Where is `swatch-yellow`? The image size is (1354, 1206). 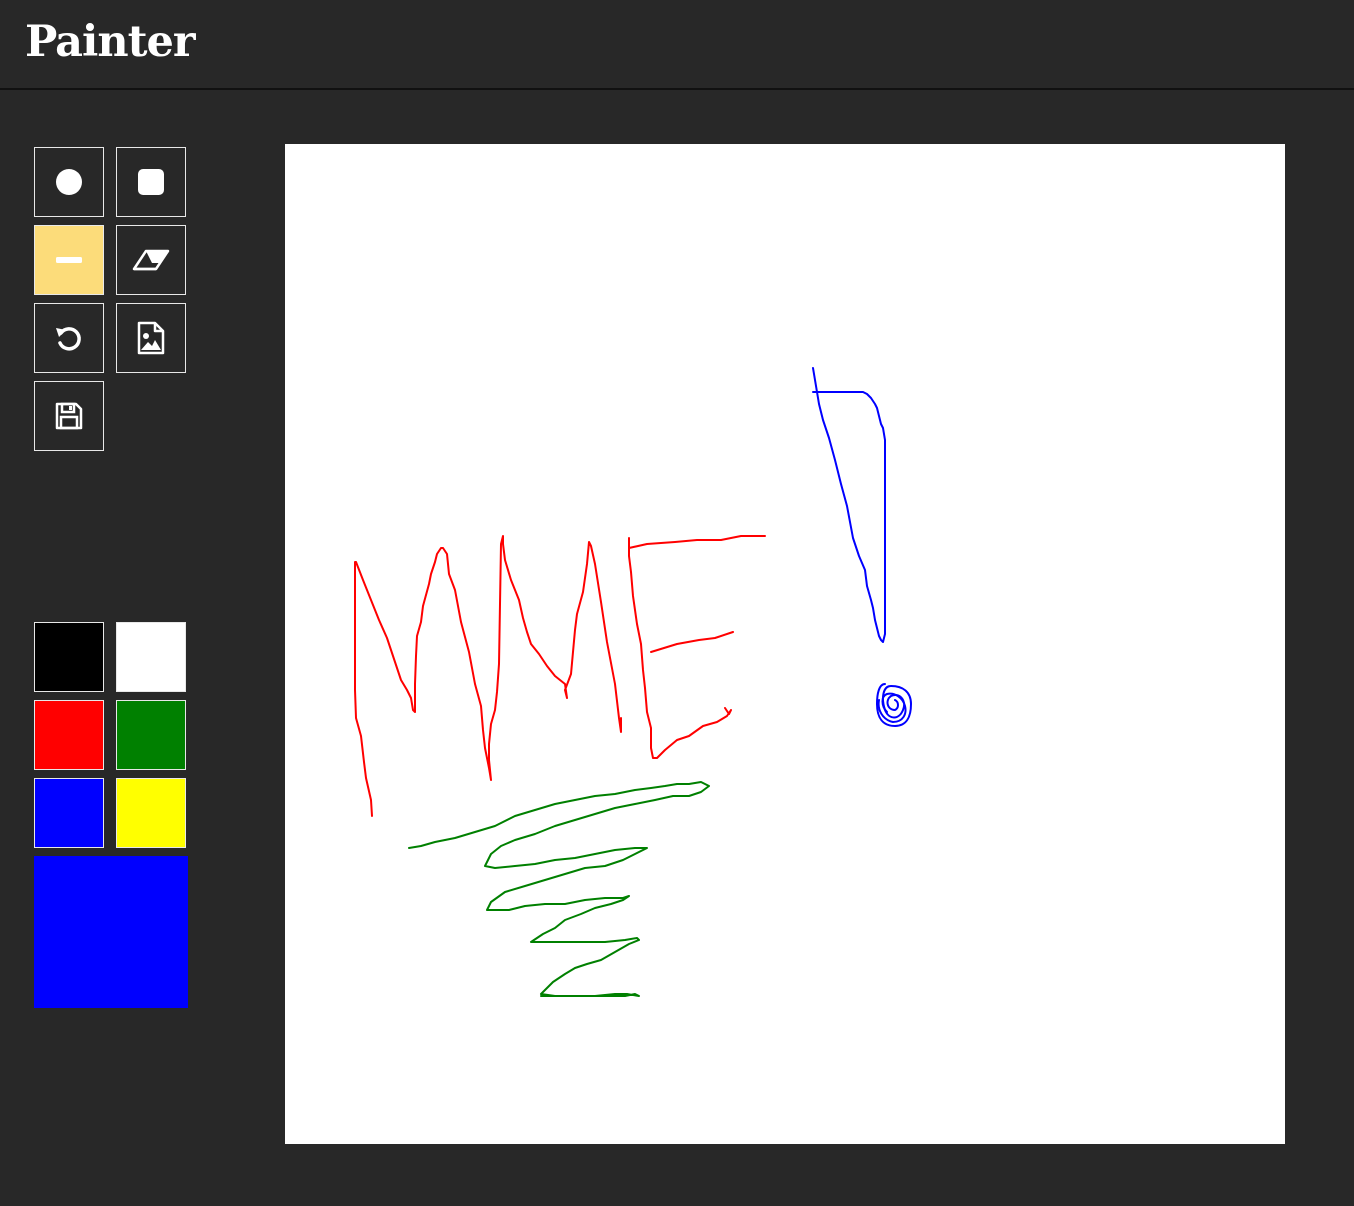 swatch-yellow is located at coordinates (151, 813).